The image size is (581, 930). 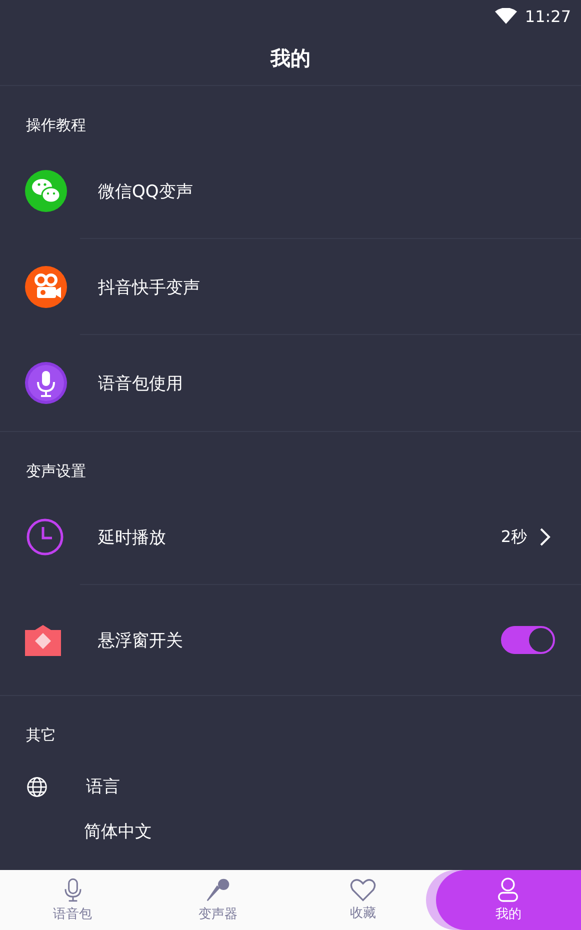 What do you see at coordinates (103, 786) in the screenshot?
I see `option-label: 语言` at bounding box center [103, 786].